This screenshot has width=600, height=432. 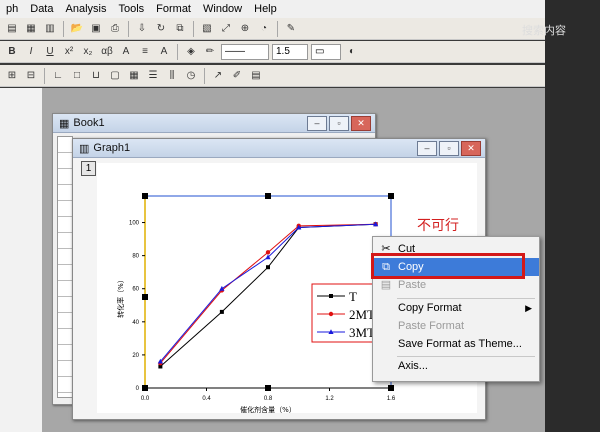 What do you see at coordinates (89, 123) in the screenshot?
I see `book-title: Book1` at bounding box center [89, 123].